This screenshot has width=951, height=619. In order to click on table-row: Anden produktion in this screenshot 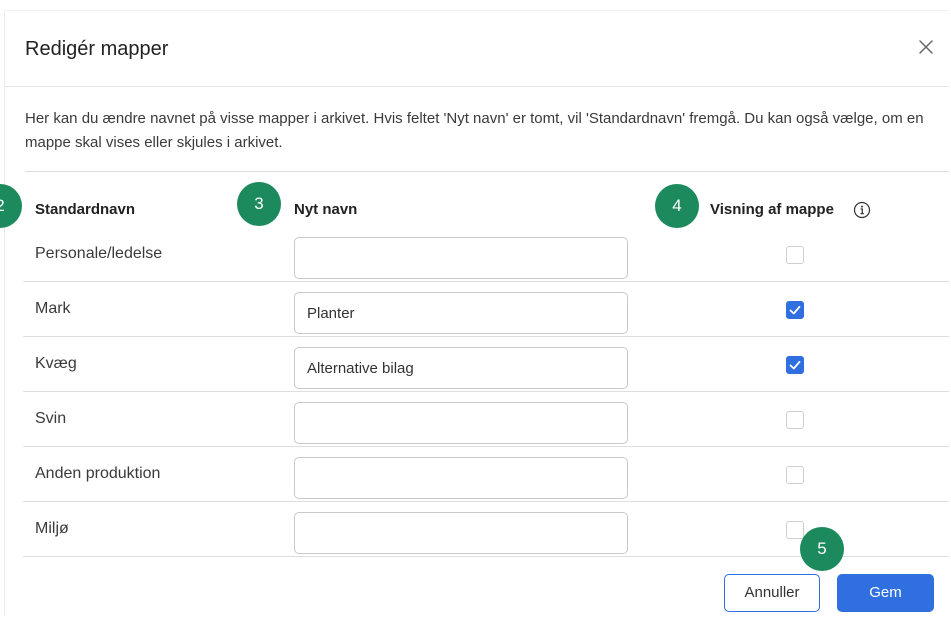, I will do `click(486, 474)`.